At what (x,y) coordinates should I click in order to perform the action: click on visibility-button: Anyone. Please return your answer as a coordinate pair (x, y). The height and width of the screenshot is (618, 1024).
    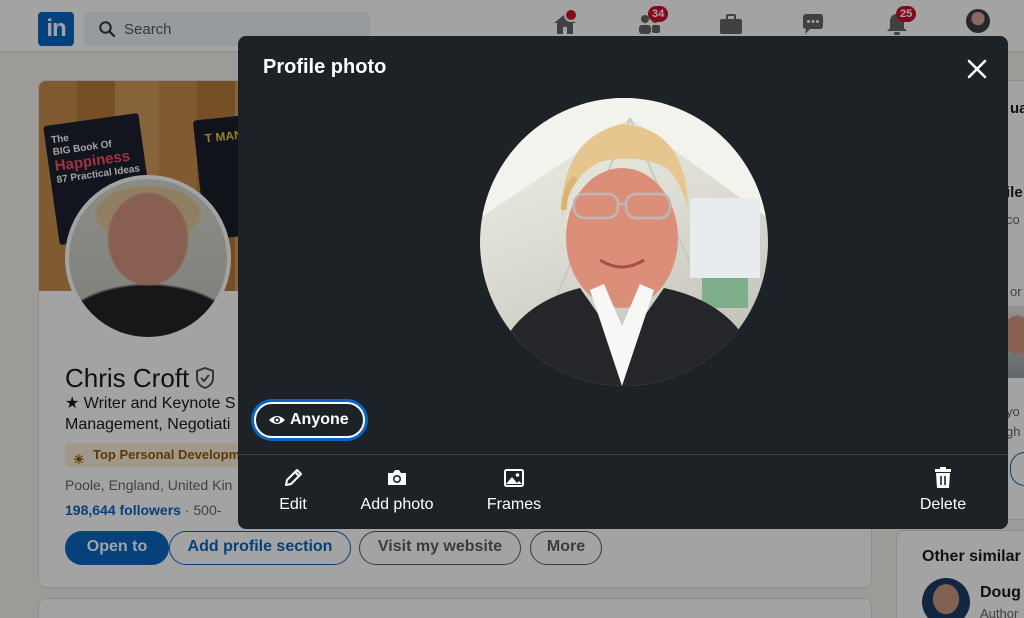
    Looking at the image, I should click on (309, 420).